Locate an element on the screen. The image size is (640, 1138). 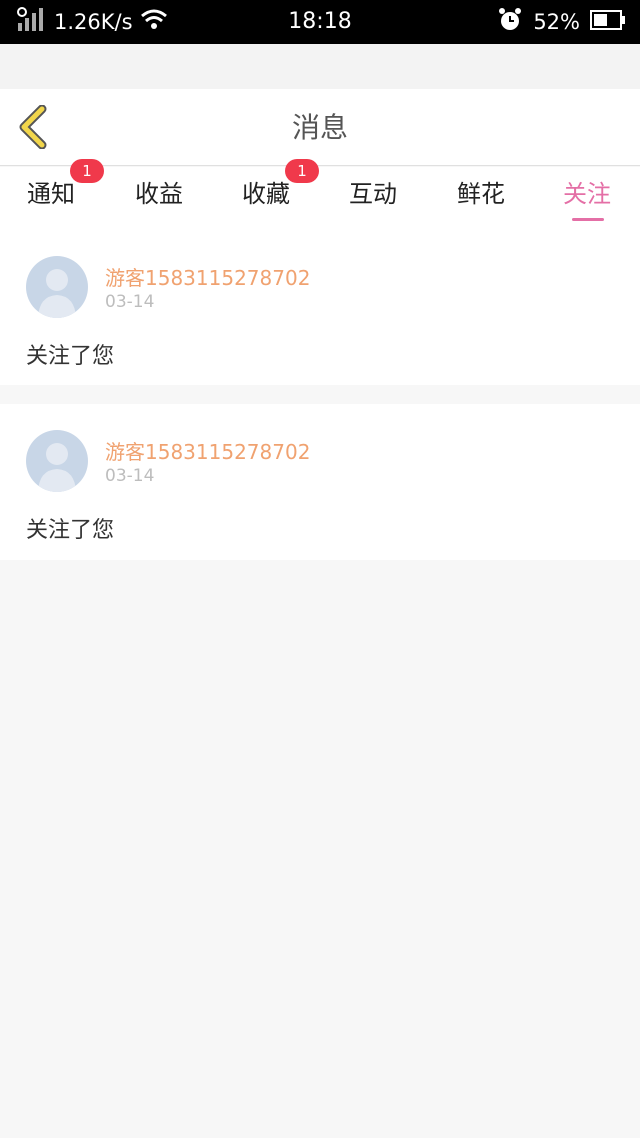
status-bar: 1.26K/s 18:18 52% is located at coordinates (320, 22).